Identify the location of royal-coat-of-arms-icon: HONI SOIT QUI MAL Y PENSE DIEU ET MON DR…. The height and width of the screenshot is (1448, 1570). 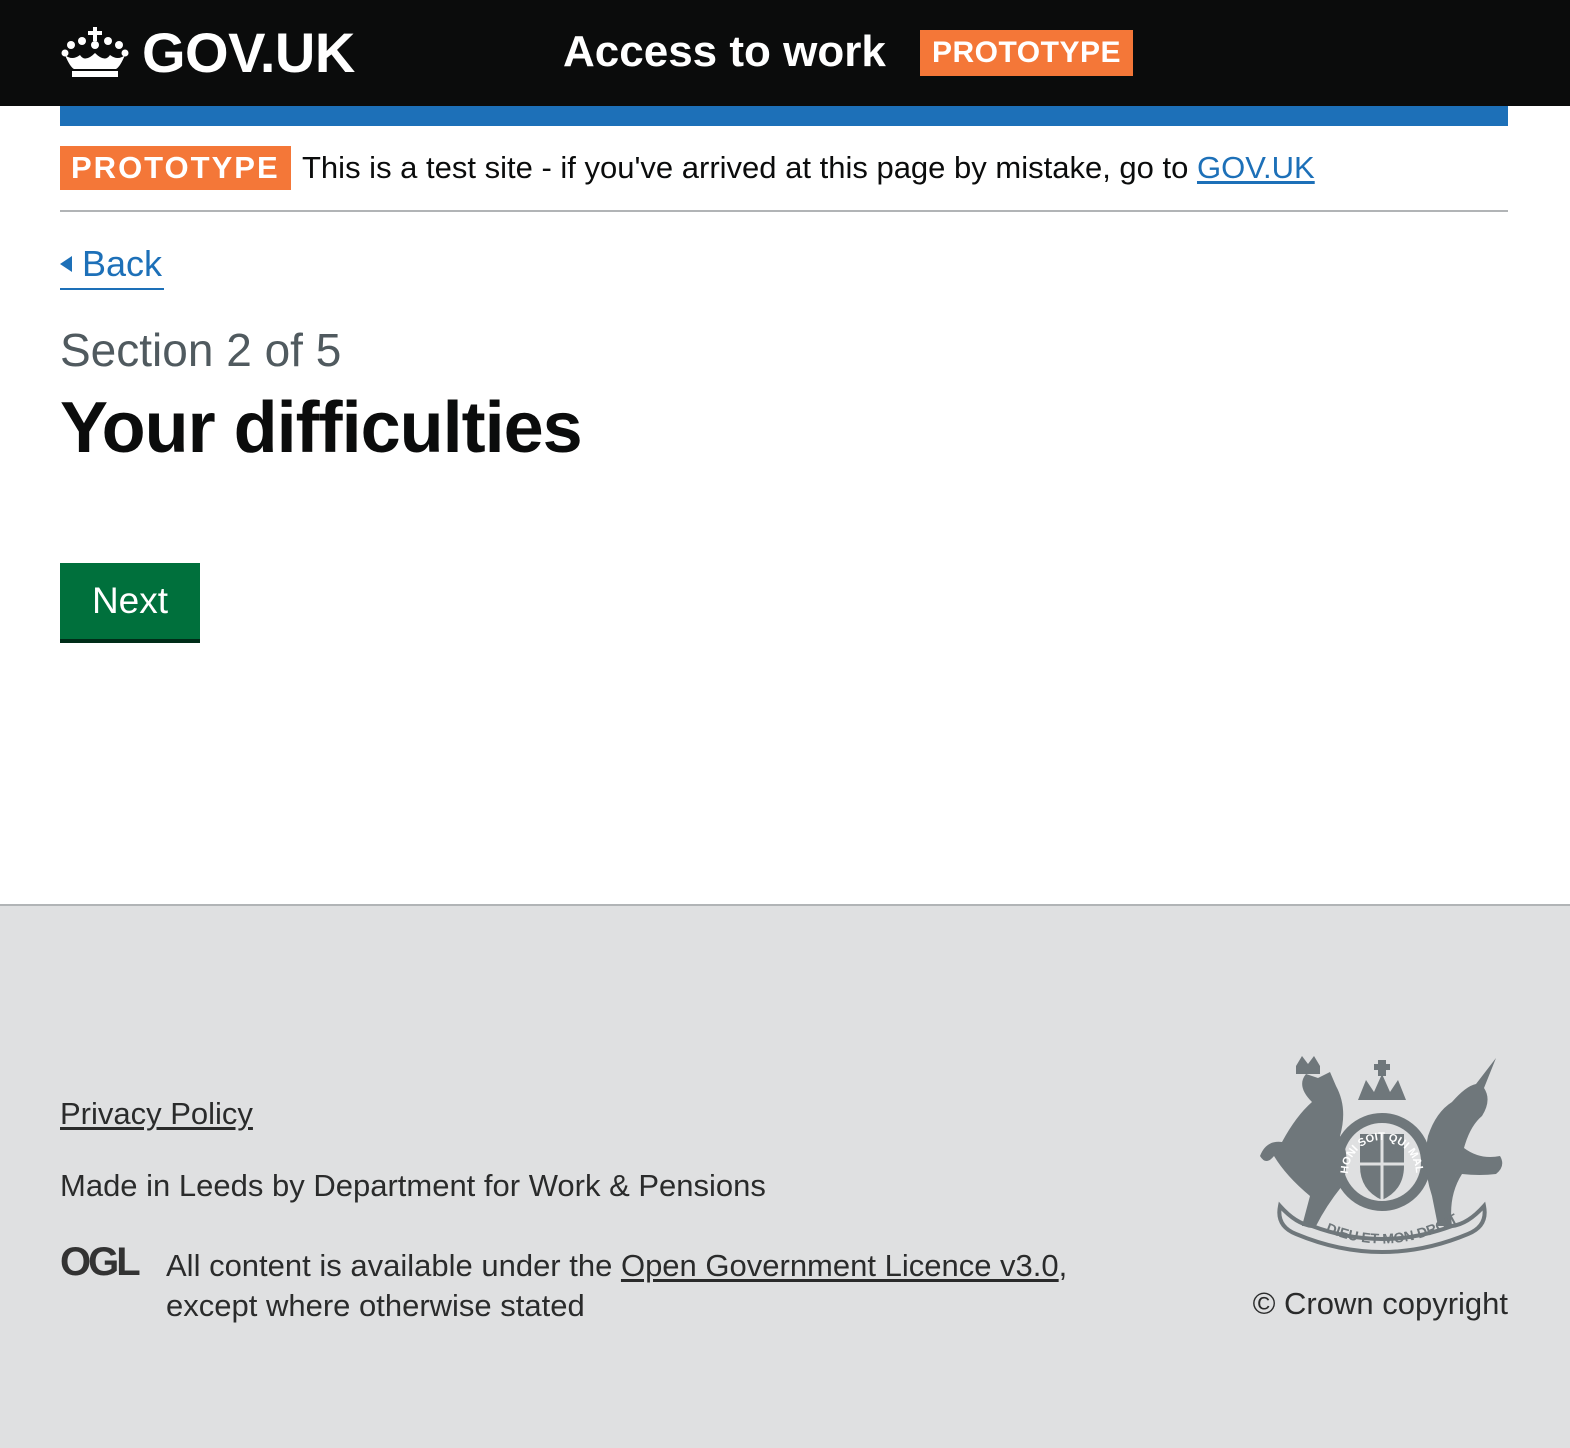
(1379, 1155).